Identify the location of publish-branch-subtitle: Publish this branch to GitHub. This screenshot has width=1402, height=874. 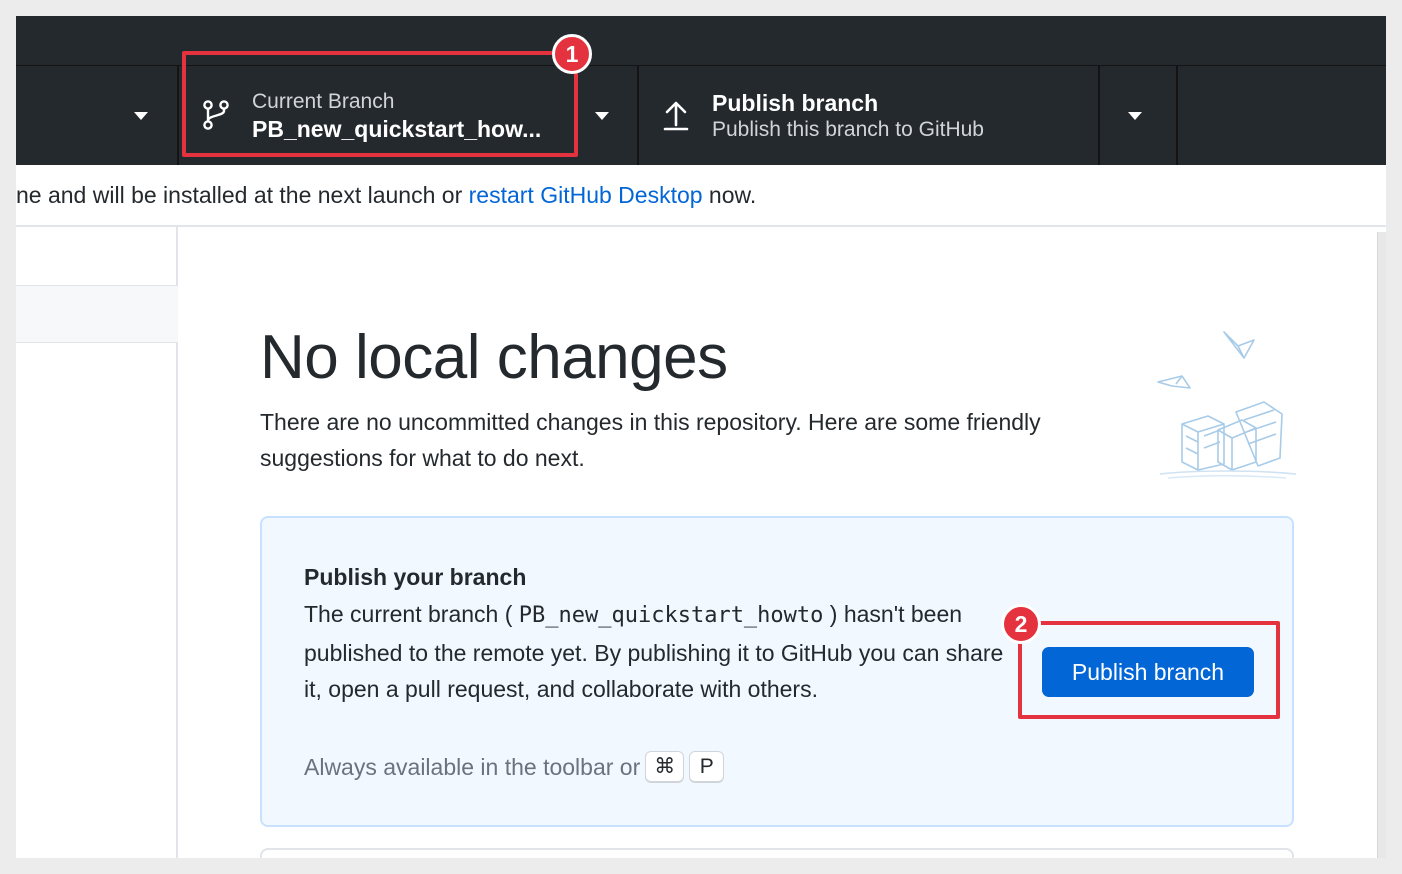
(848, 129).